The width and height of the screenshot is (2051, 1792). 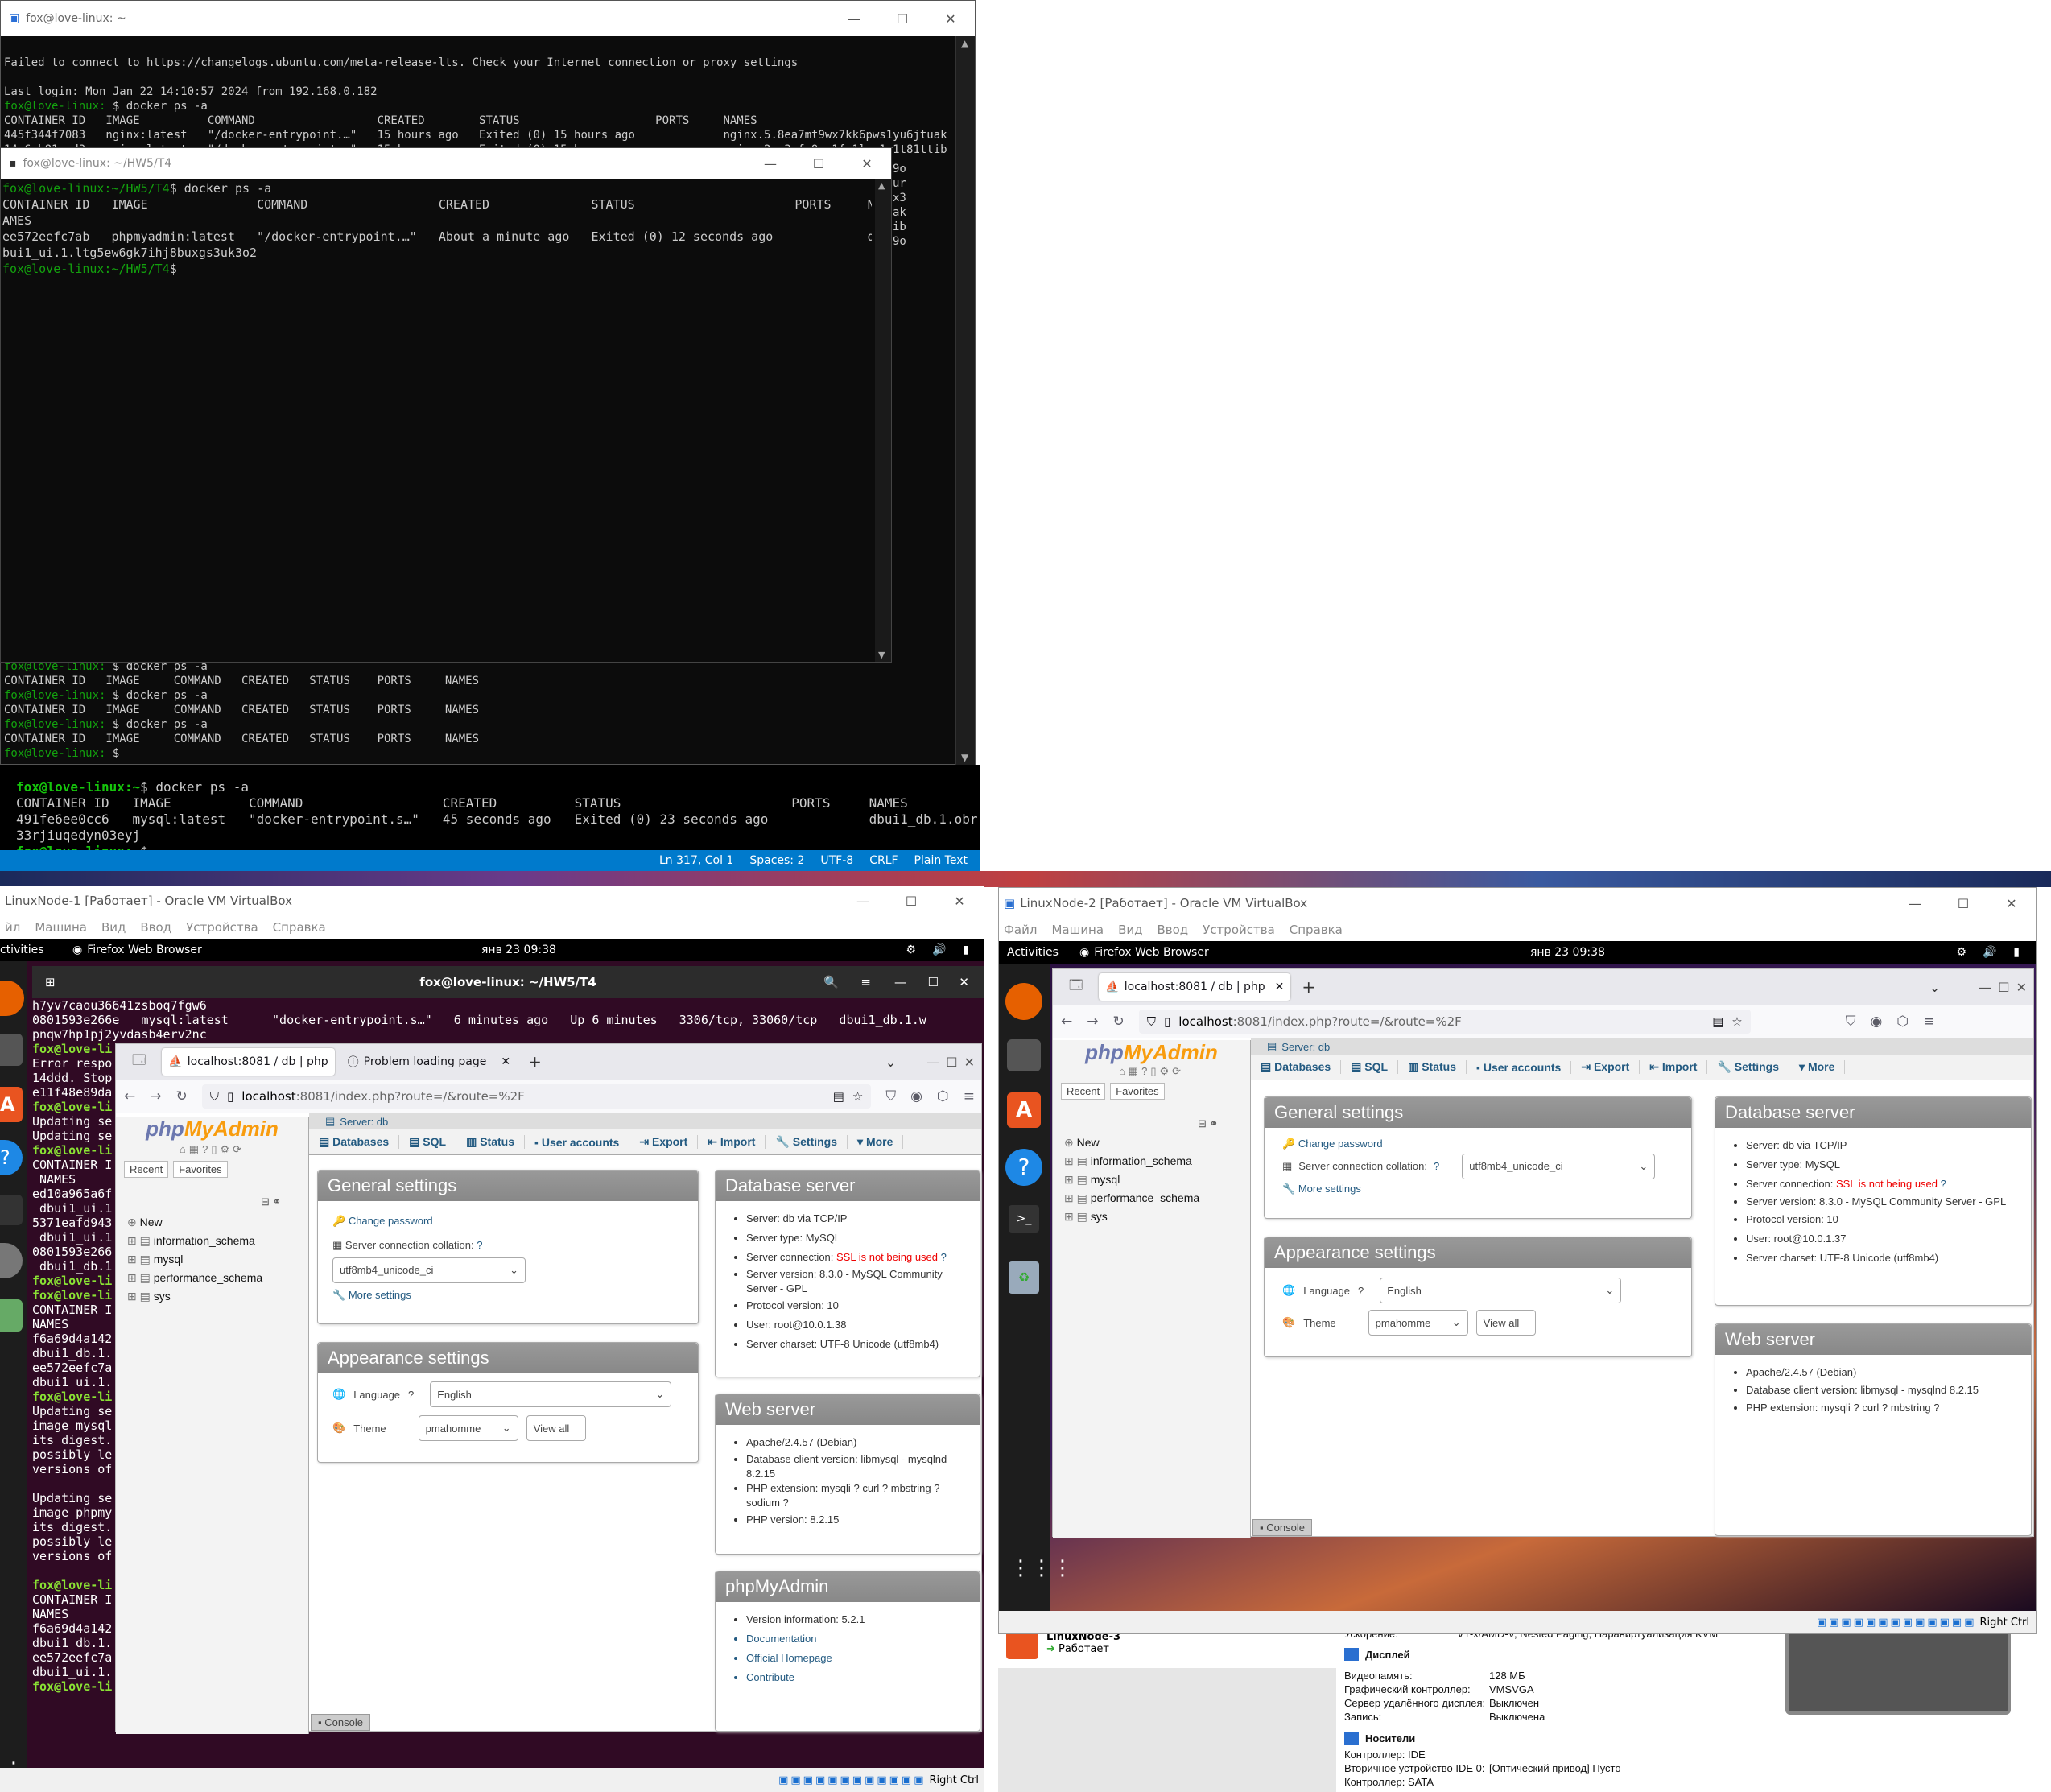 What do you see at coordinates (1239, 930) in the screenshot?
I see `menu-item: Устройства` at bounding box center [1239, 930].